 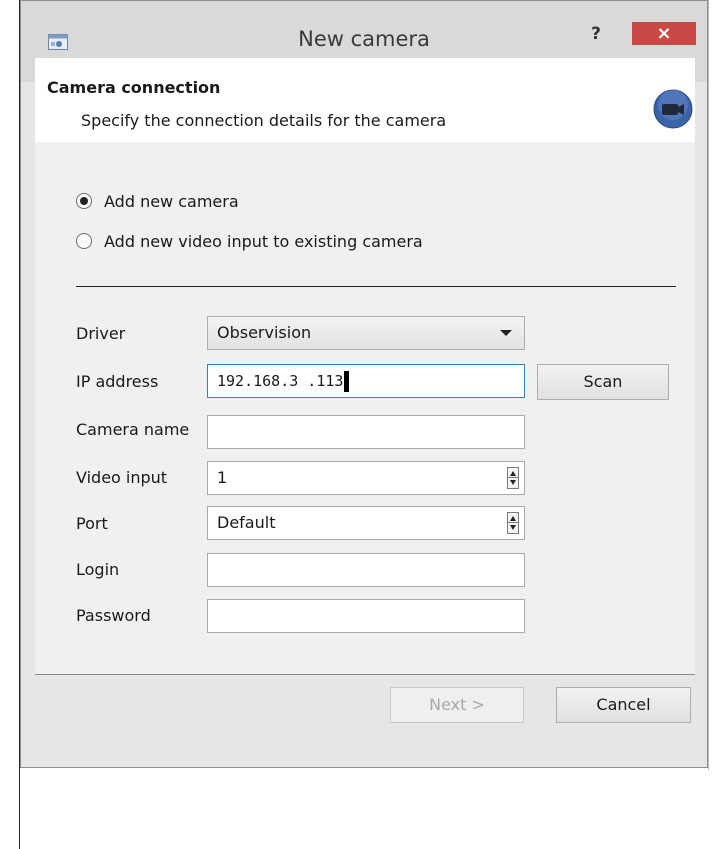 I want to click on camera-icon, so click(x=673, y=109).